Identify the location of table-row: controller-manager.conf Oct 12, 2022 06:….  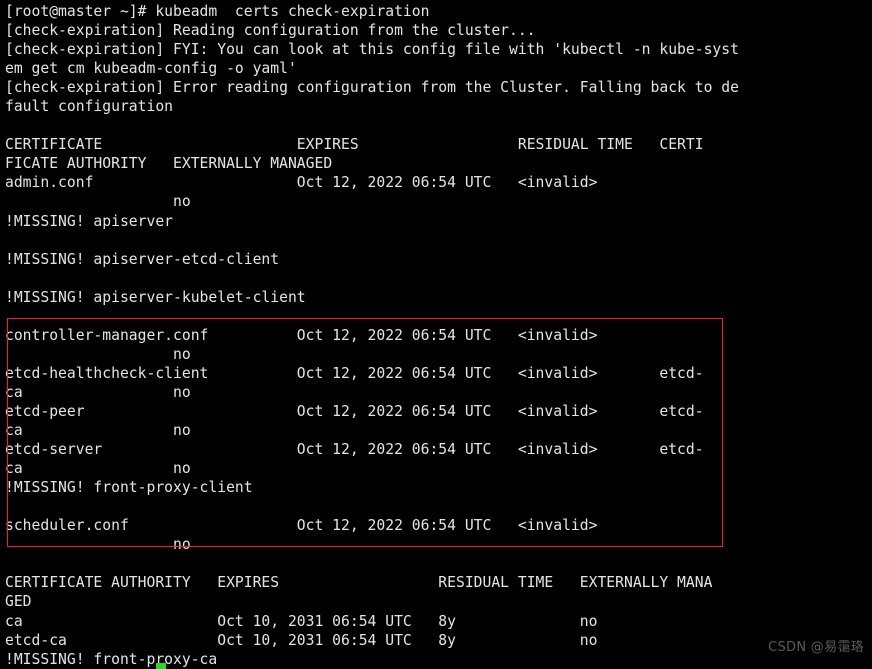
(301, 335).